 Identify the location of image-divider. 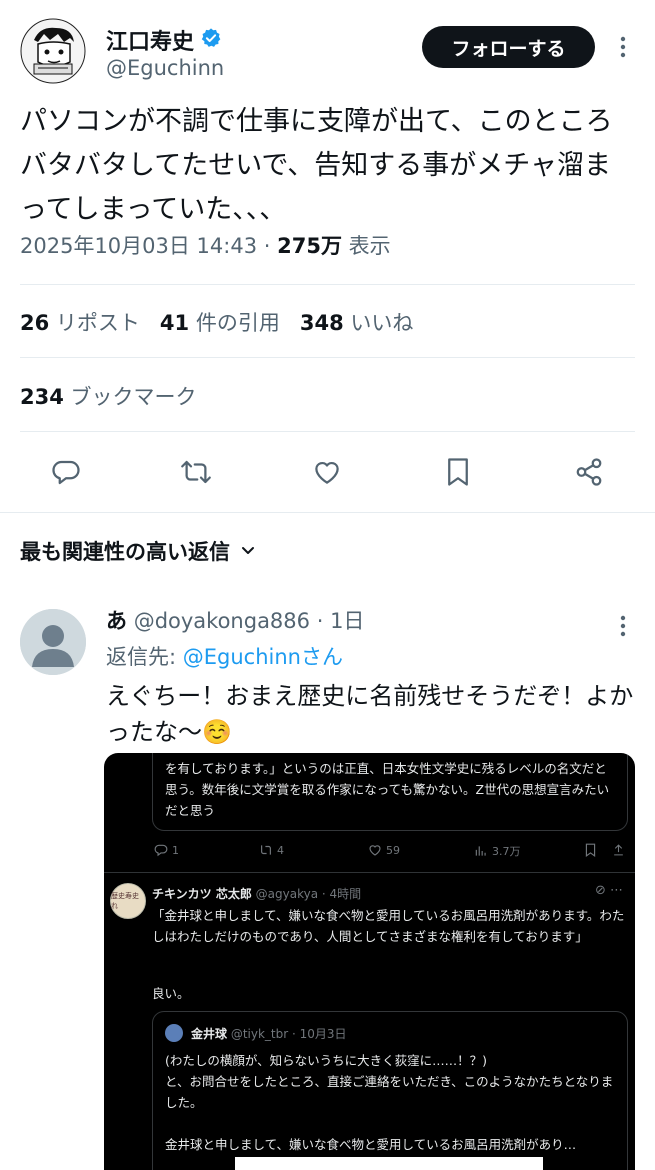
(369, 872).